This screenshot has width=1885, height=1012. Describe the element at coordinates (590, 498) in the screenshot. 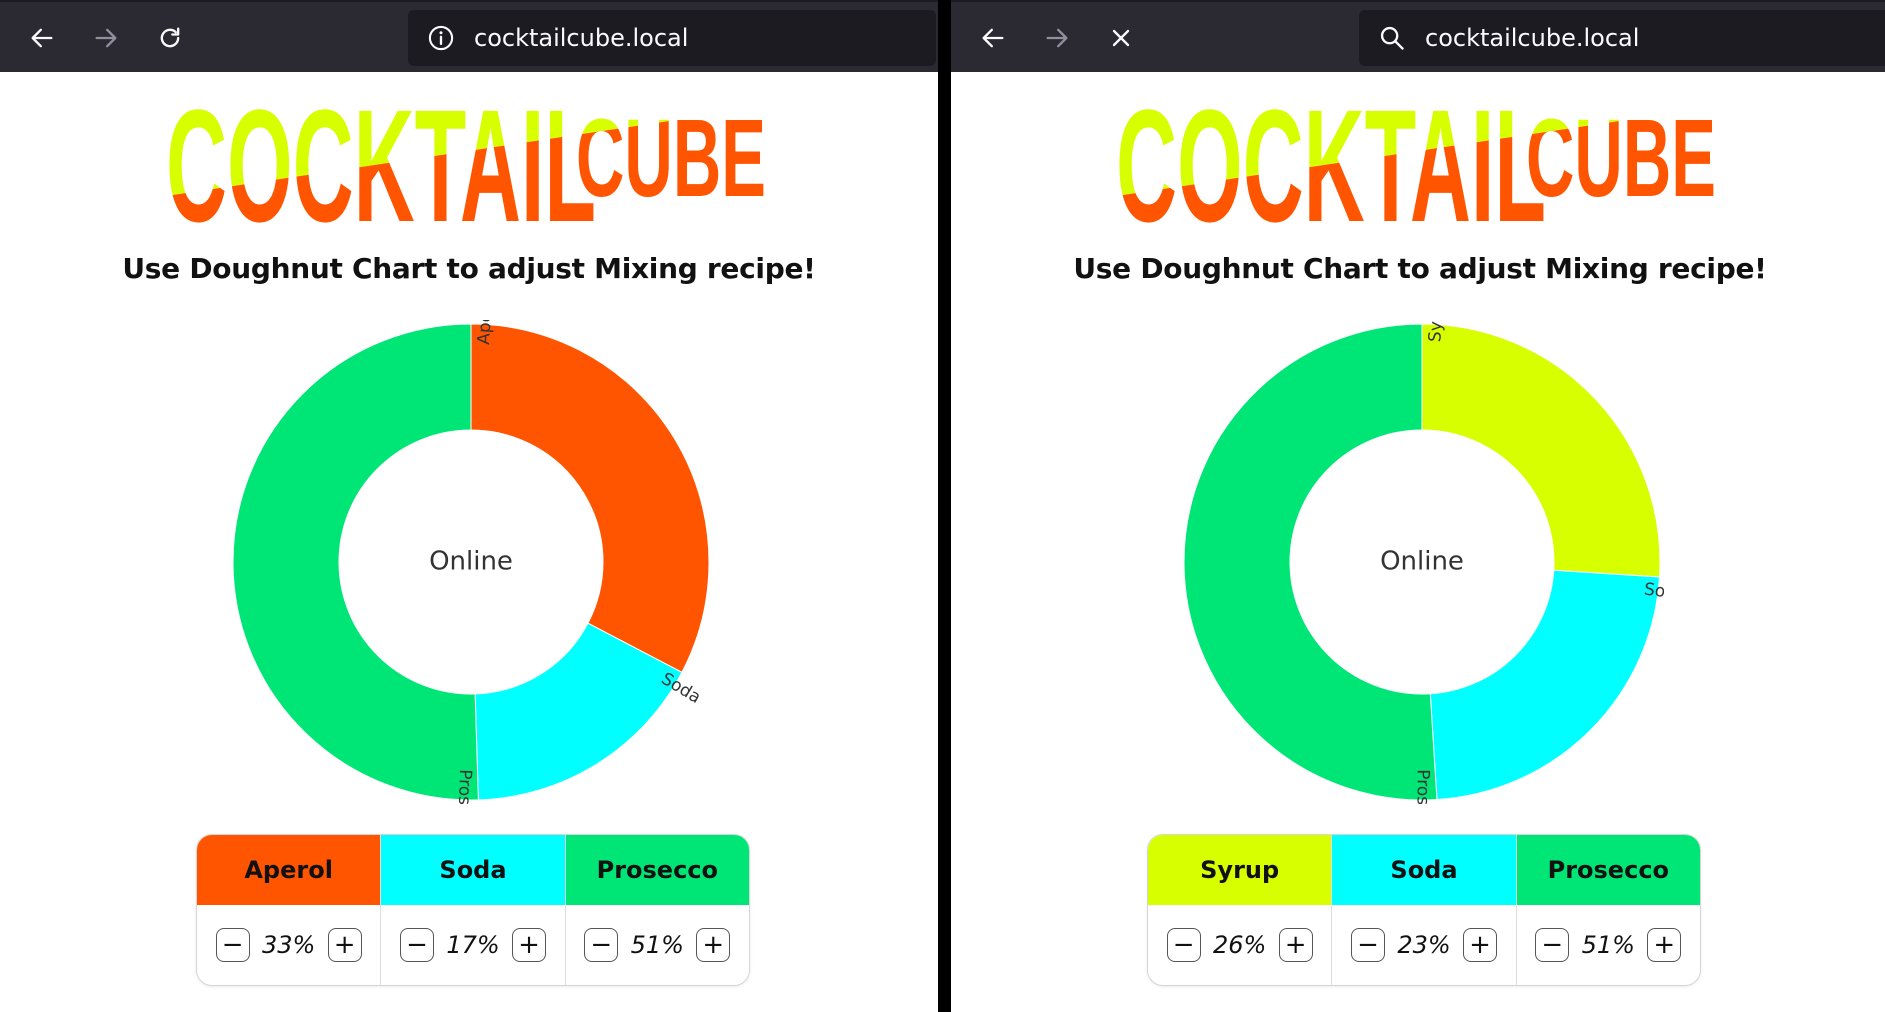

I see `chart-segment-aperol` at that location.